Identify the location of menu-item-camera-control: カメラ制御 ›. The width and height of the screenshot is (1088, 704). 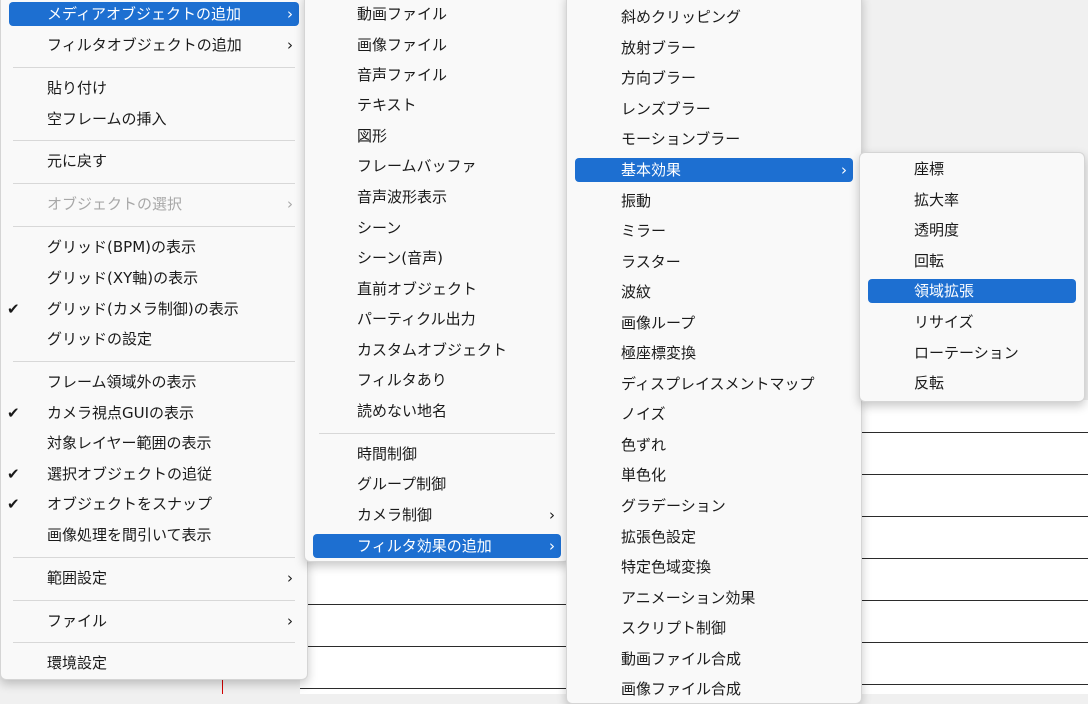
(437, 515).